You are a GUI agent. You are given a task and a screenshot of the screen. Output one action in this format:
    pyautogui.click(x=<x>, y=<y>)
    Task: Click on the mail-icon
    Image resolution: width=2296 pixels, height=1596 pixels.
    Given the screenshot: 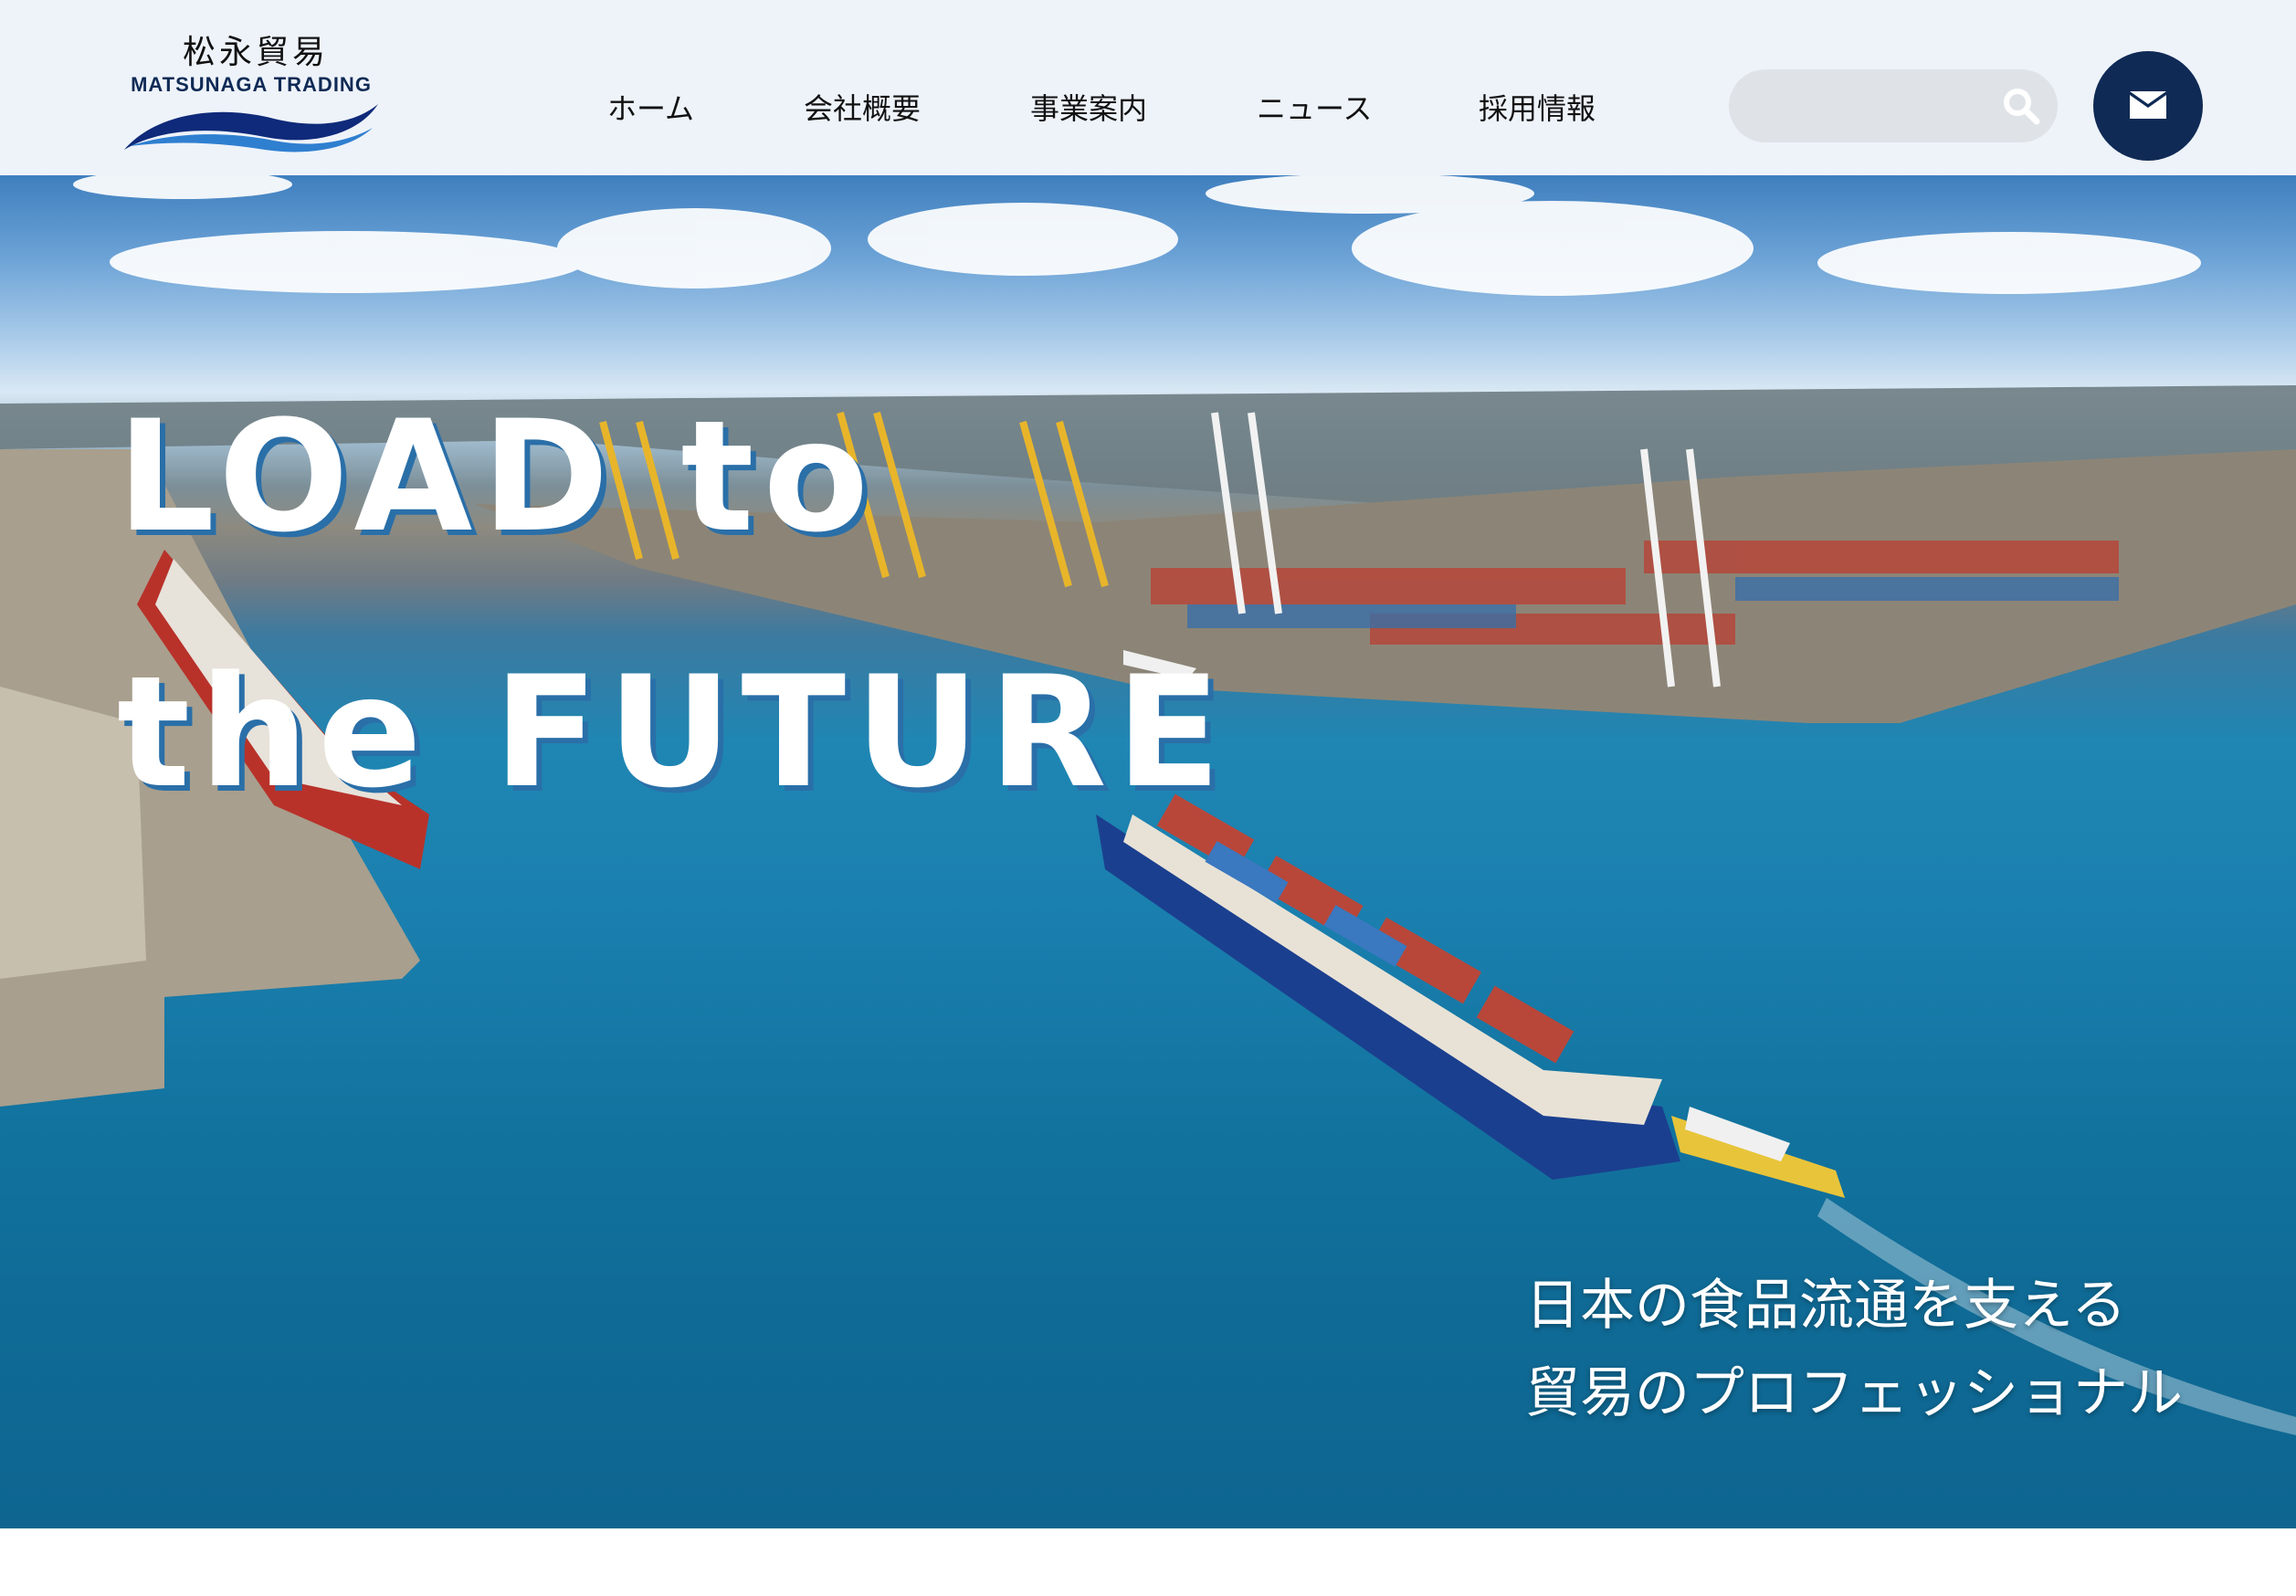 What is the action you would take?
    pyautogui.click(x=2148, y=105)
    